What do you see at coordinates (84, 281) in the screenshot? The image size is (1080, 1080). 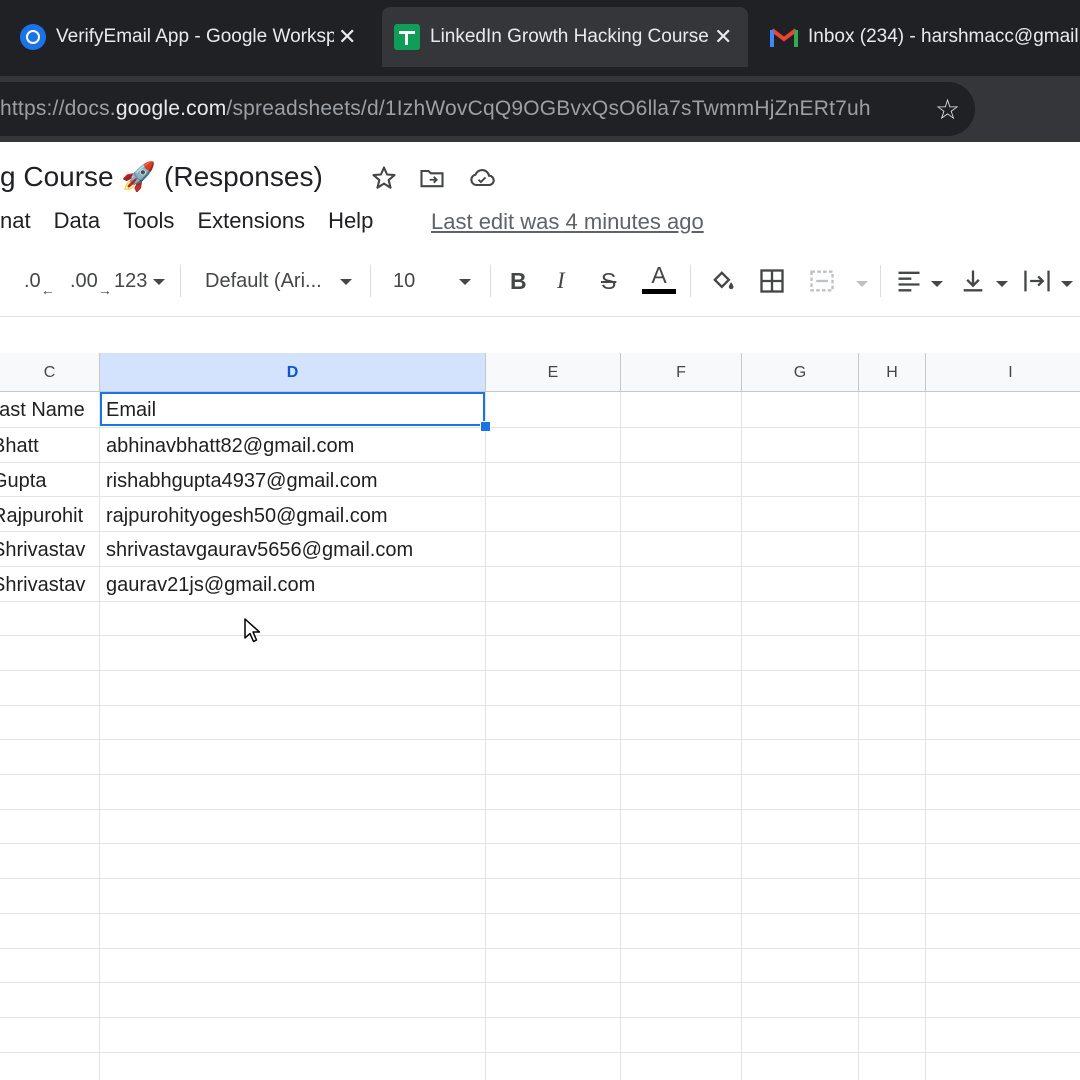 I see `increase-decimal-label: .00` at bounding box center [84, 281].